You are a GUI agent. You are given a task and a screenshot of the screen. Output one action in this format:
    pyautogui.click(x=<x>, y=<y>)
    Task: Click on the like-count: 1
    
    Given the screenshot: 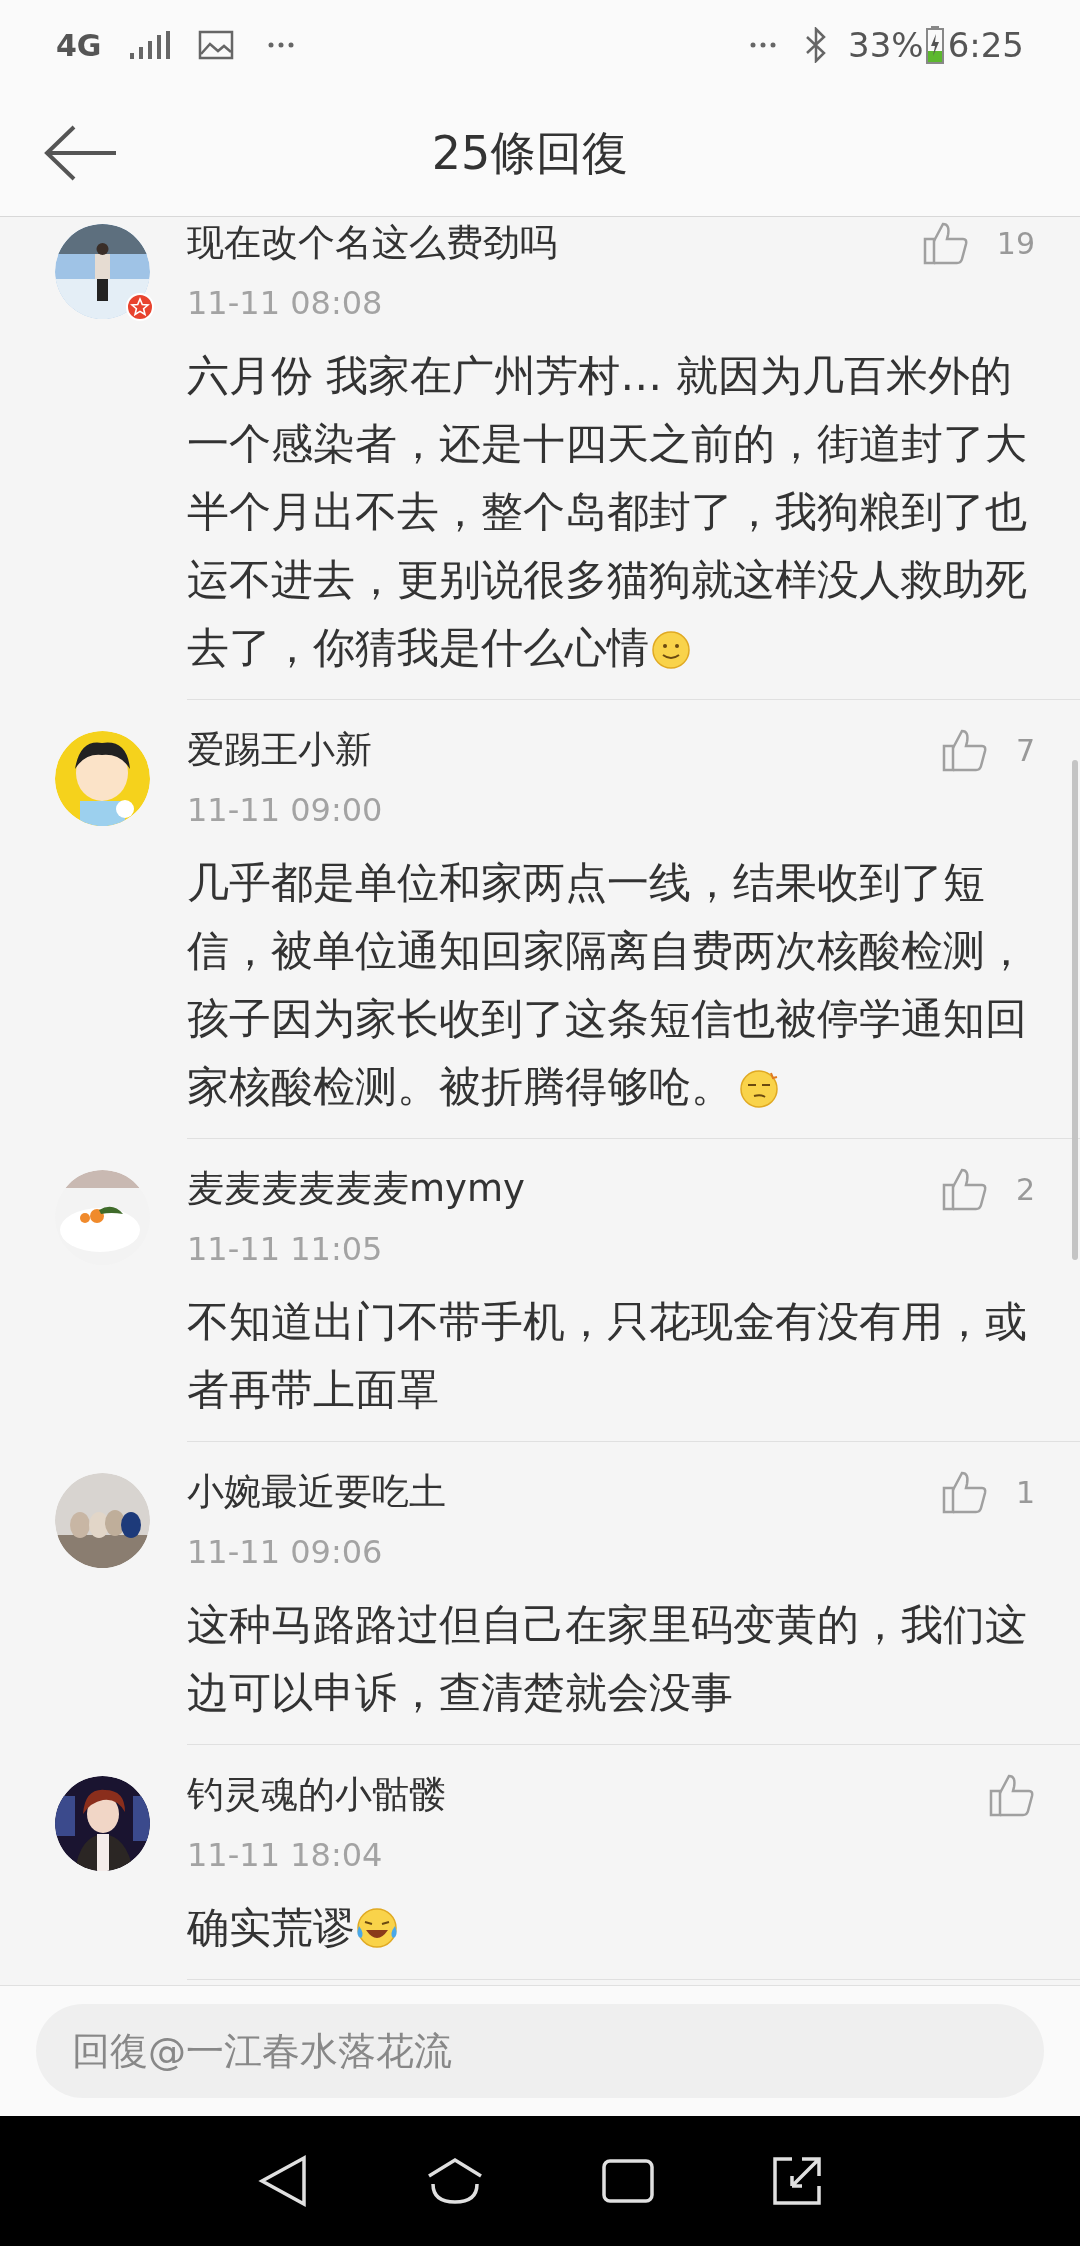 What is the action you would take?
    pyautogui.click(x=1025, y=1492)
    